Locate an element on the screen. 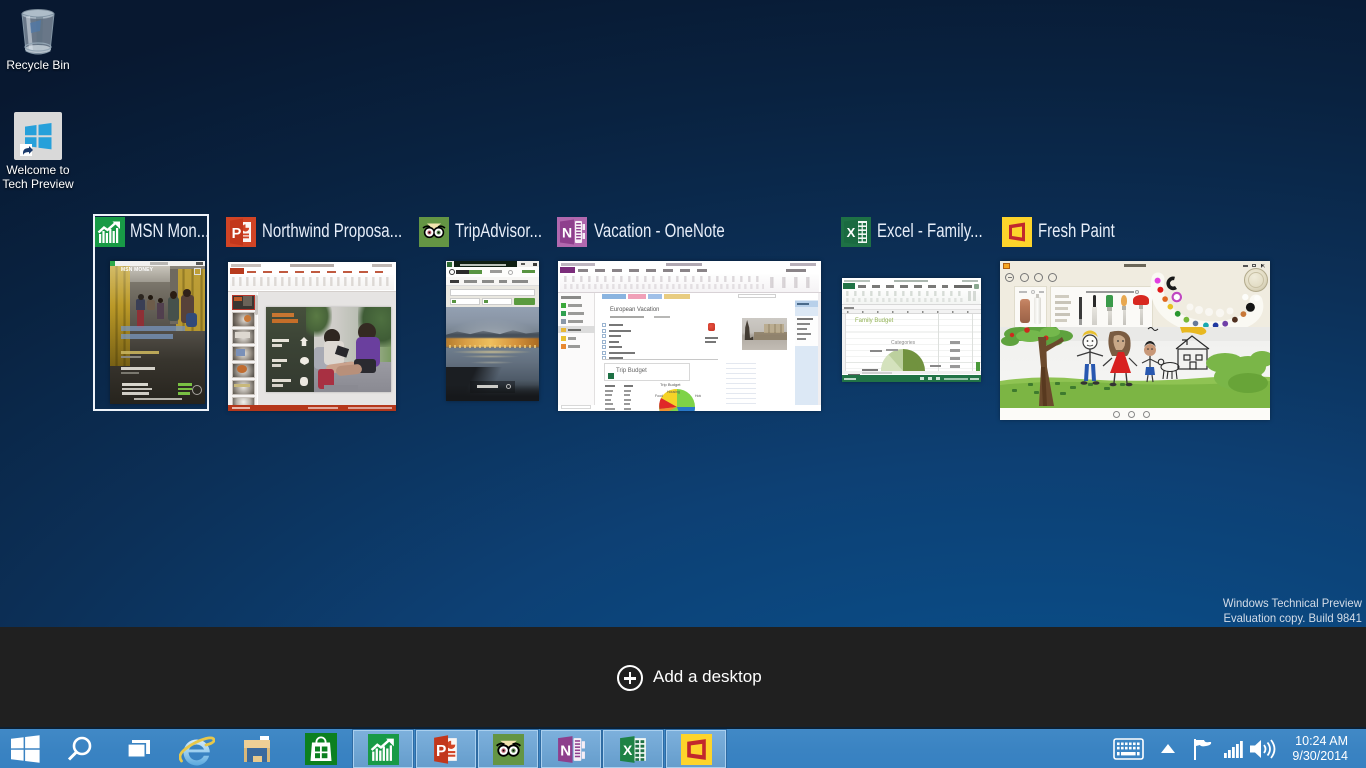  svg-text: Food is located at coordinates (659, 396).